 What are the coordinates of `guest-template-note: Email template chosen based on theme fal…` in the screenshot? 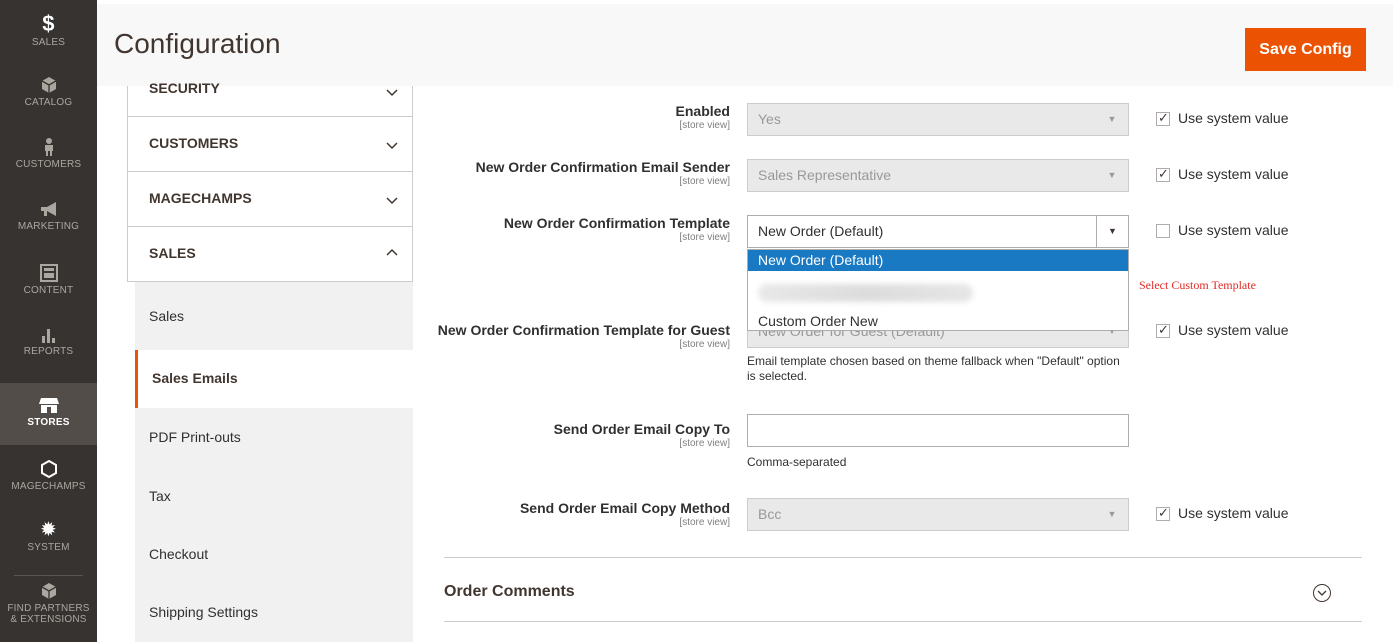 It's located at (933, 368).